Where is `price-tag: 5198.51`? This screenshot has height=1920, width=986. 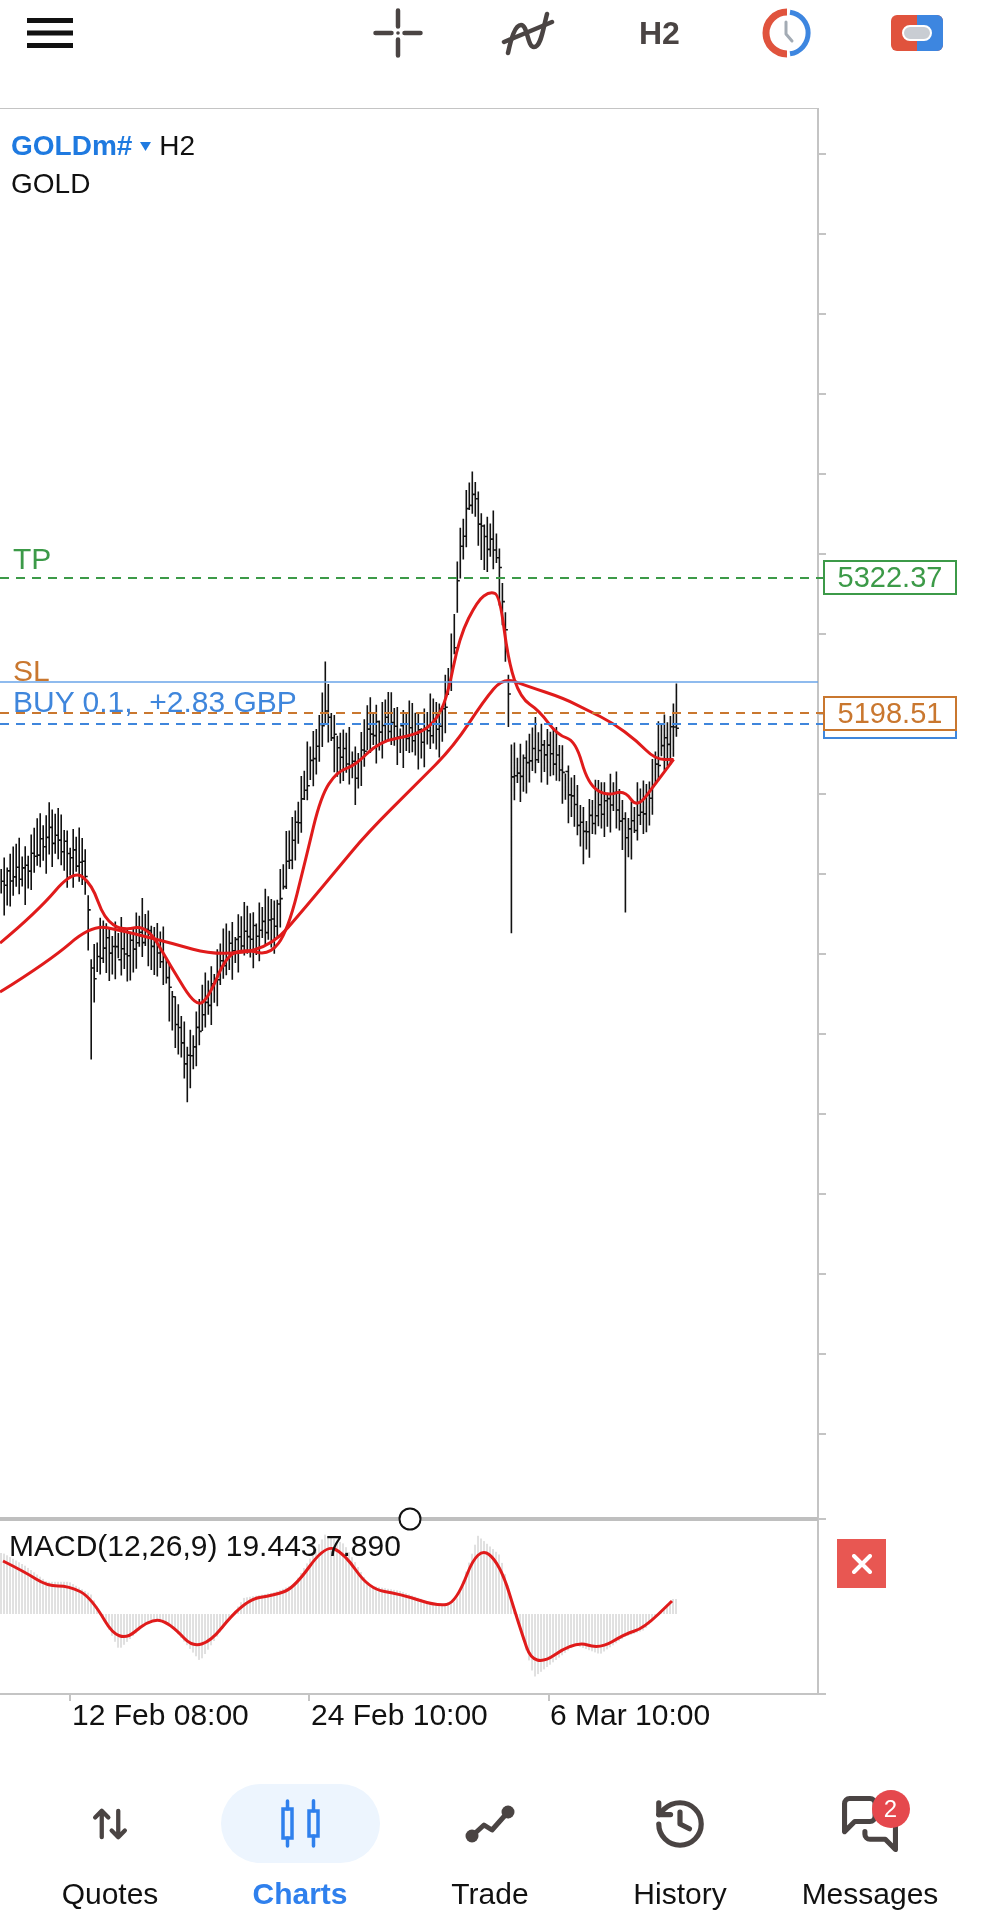 price-tag: 5198.51 is located at coordinates (890, 713).